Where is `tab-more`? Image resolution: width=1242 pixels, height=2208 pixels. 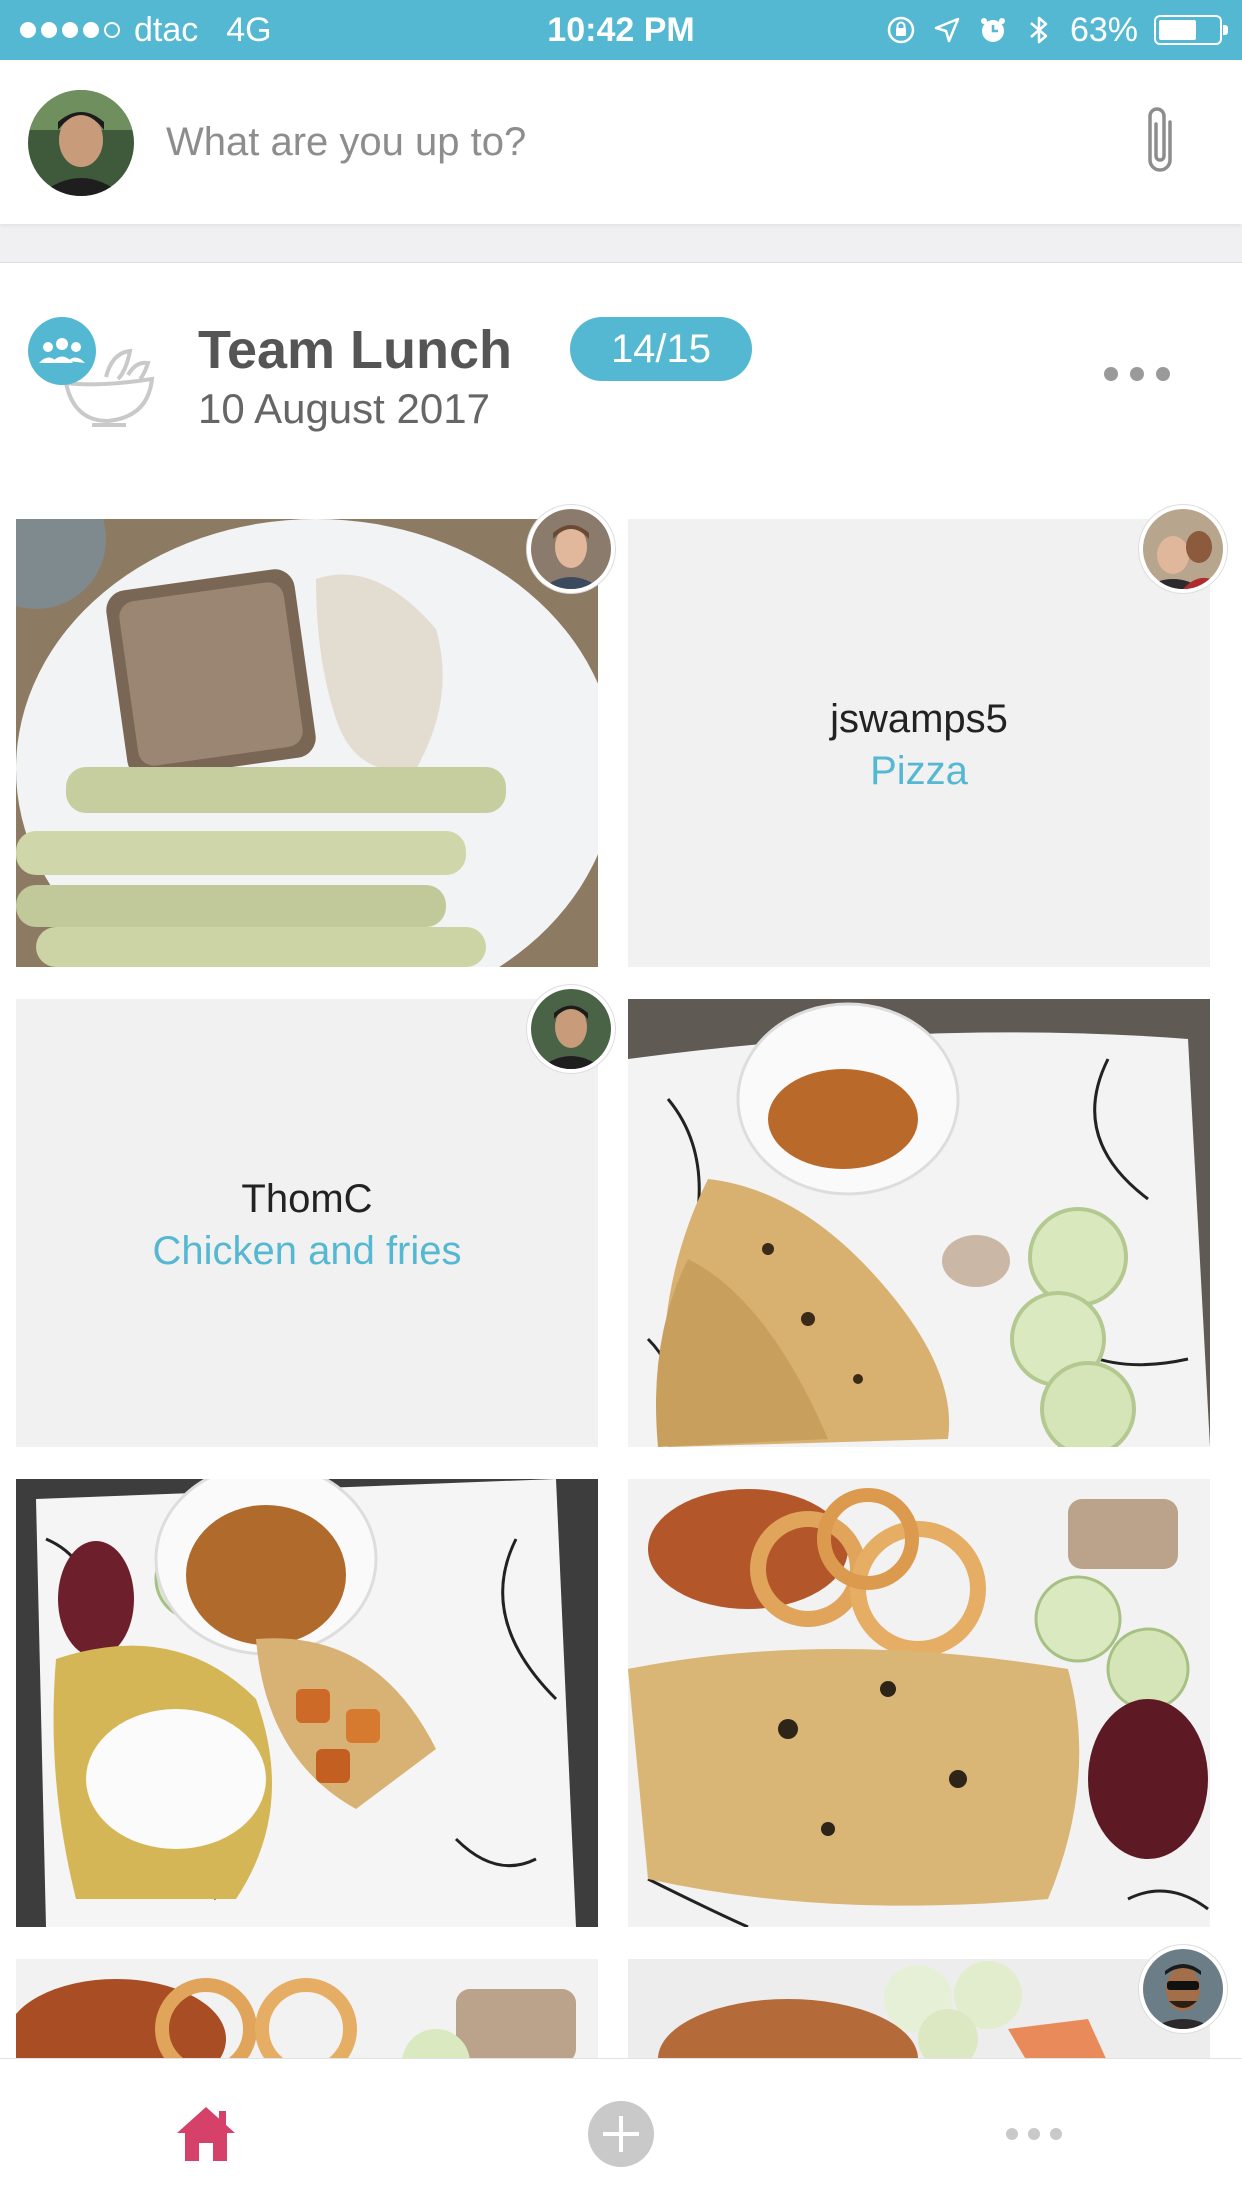
tab-more is located at coordinates (1034, 2133).